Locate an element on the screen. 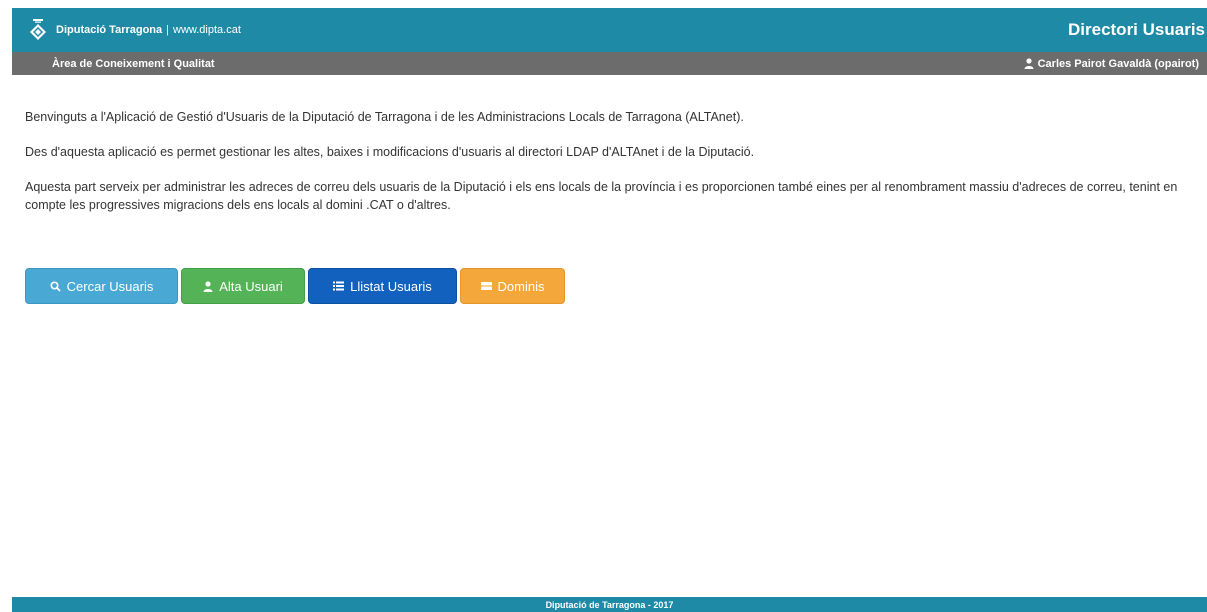  footer-text: Diputació de Tarragona - 2017 is located at coordinates (609, 604).